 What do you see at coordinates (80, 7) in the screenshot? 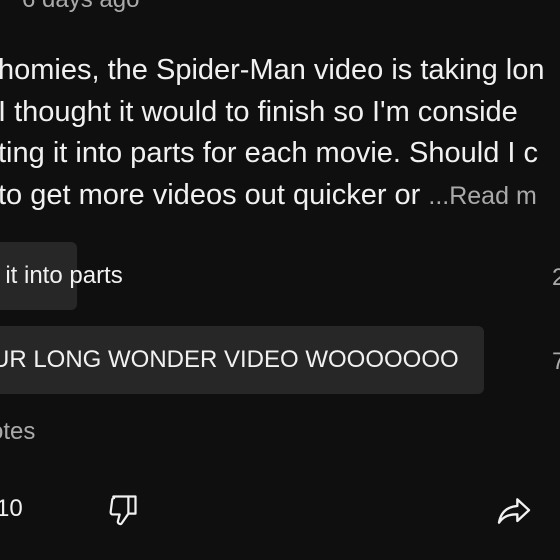
I see `post-timestamp: 6 days ago` at bounding box center [80, 7].